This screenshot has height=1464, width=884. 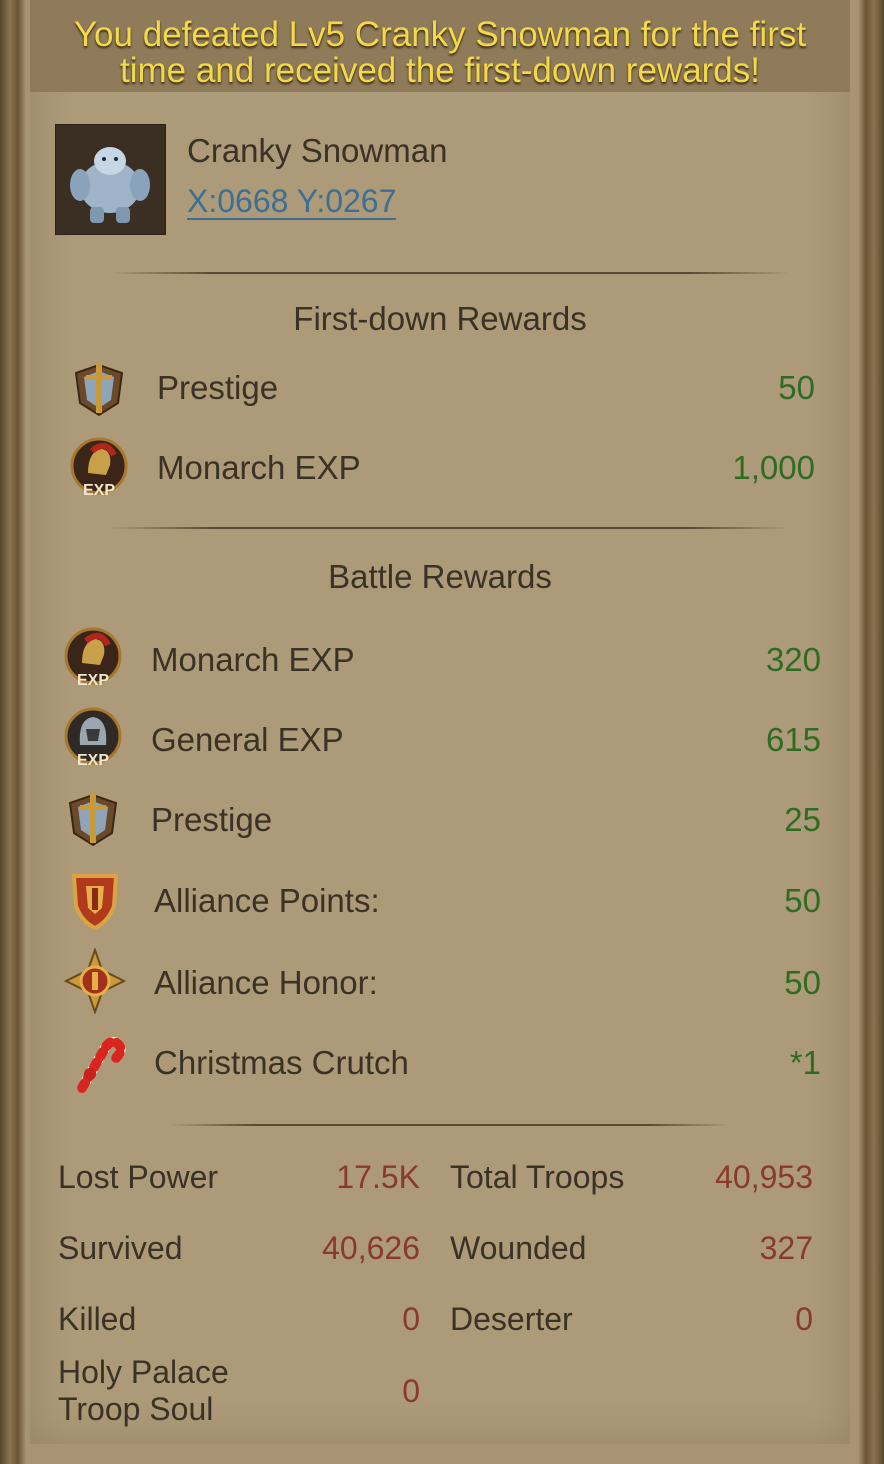 I want to click on battle-label-general-exp: General EXP, so click(x=247, y=739).